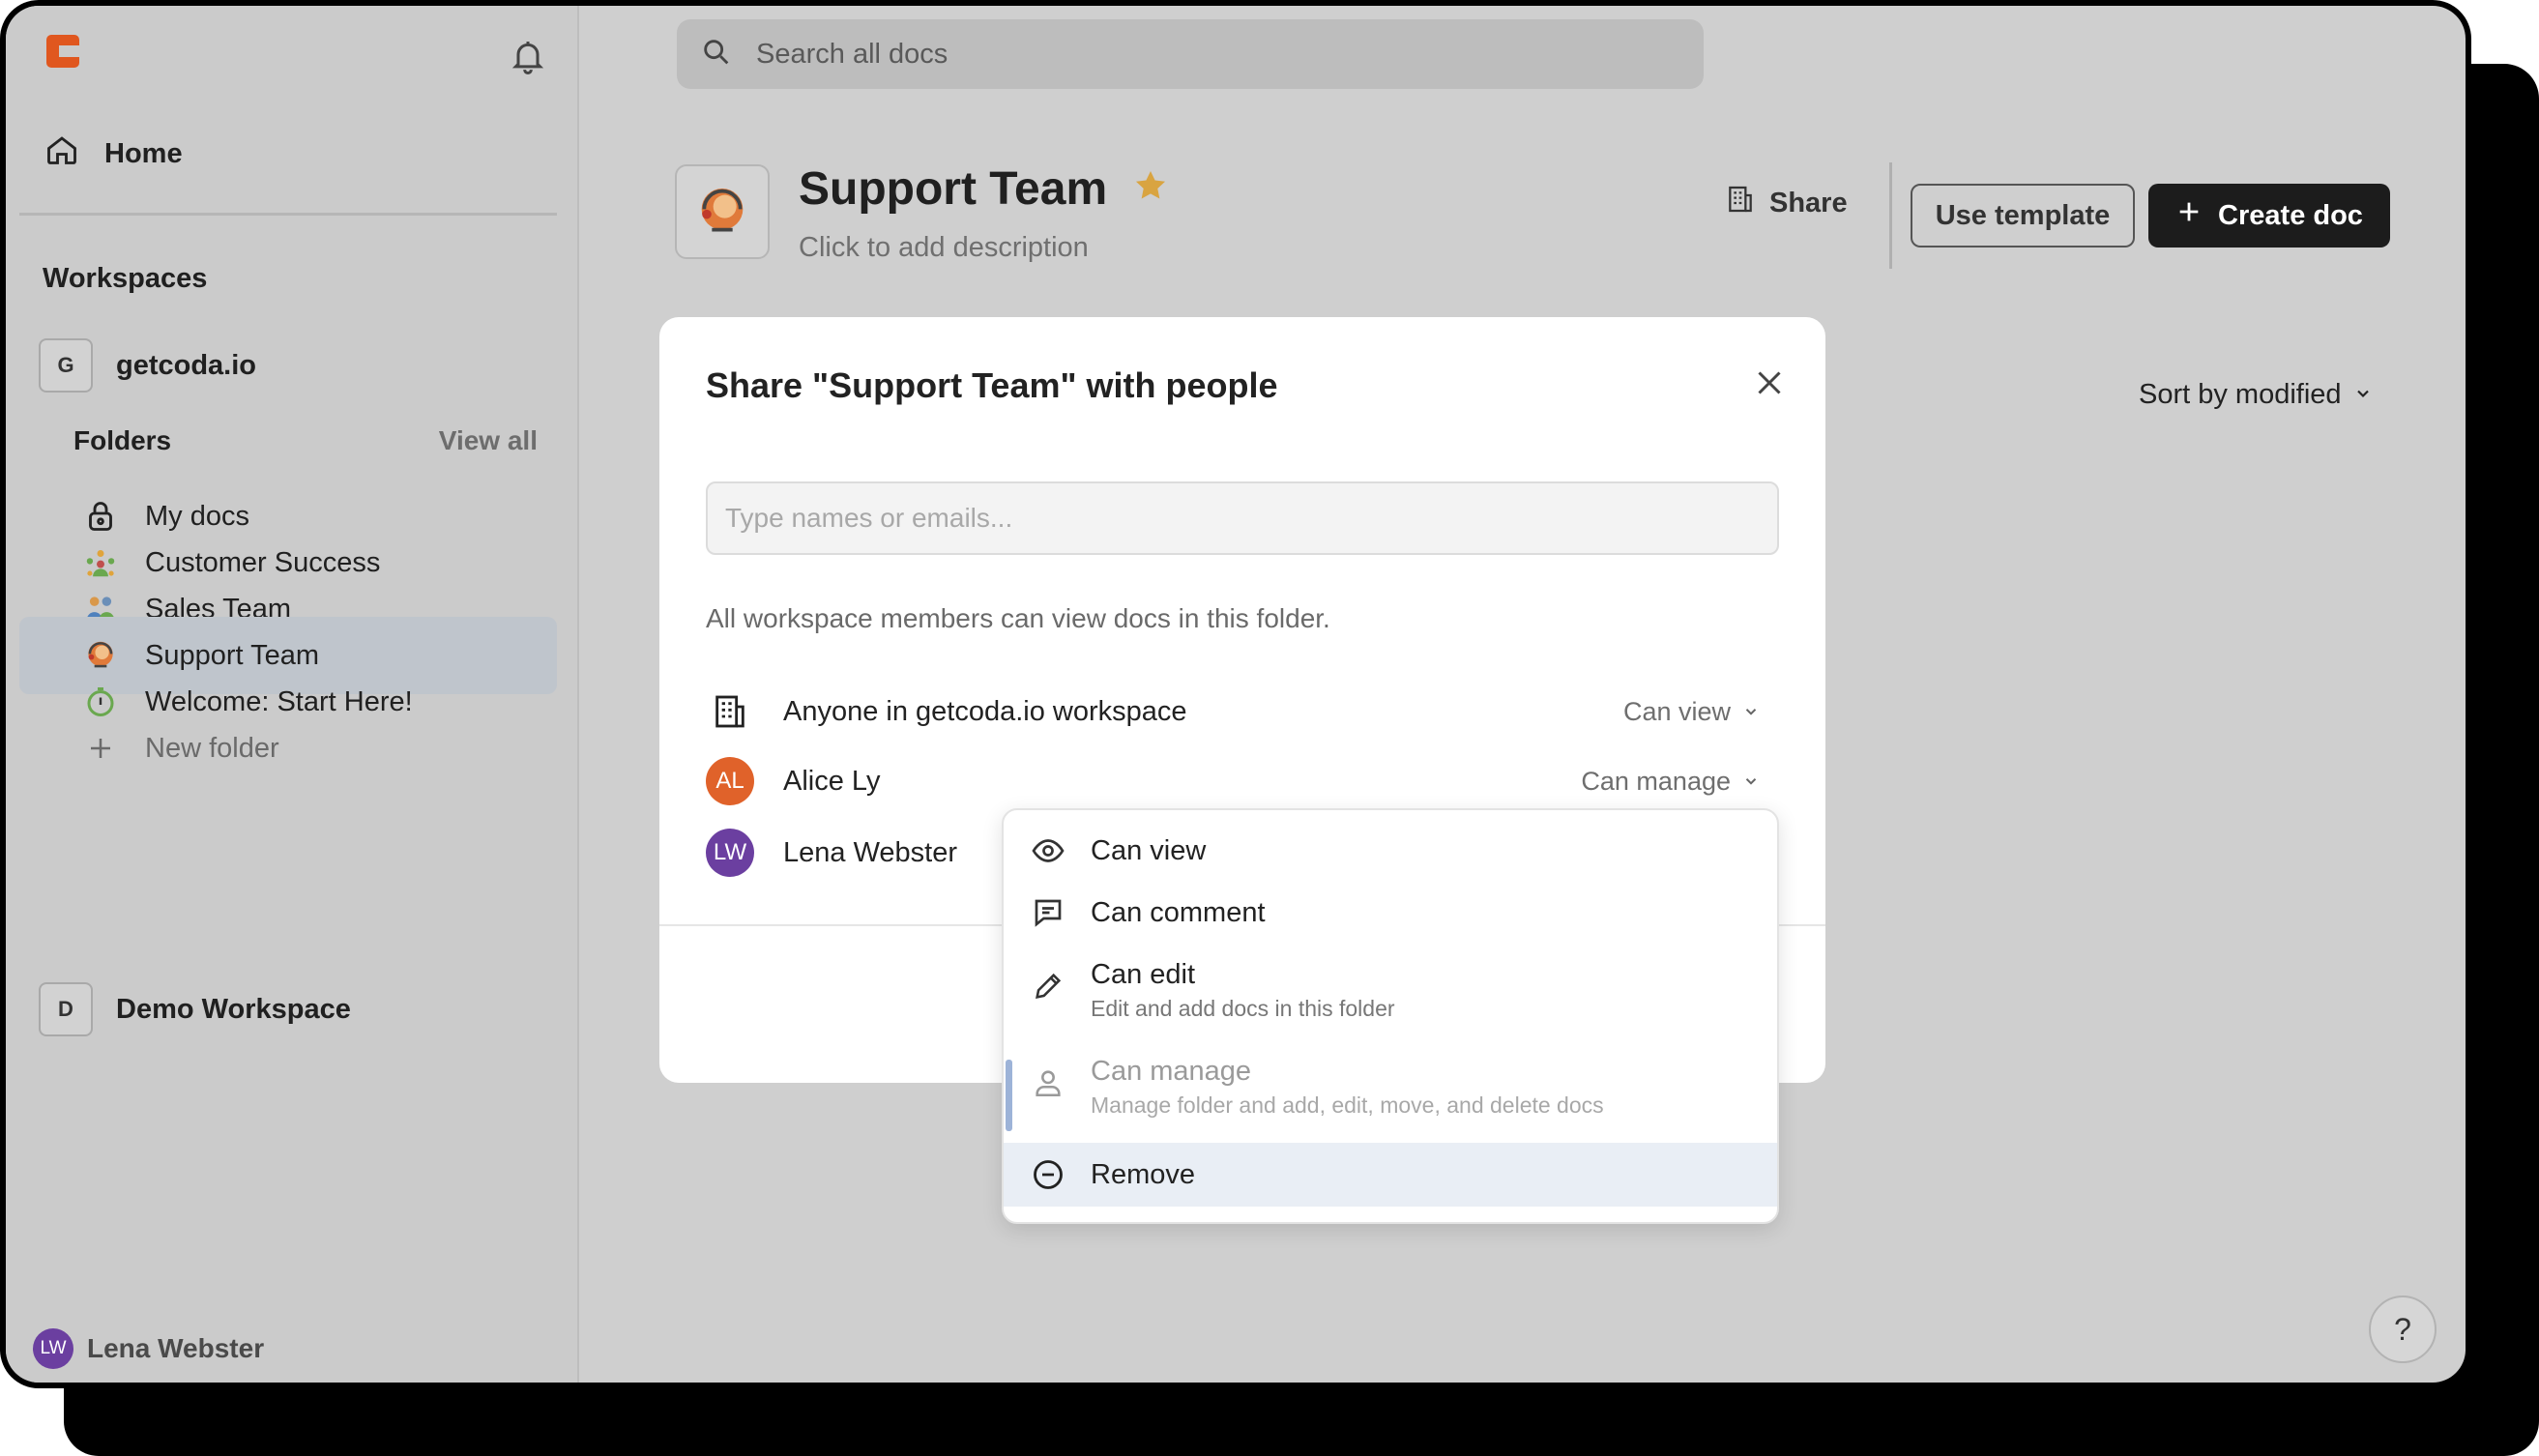  I want to click on workspace-demo: D Demo Workspace, so click(195, 1009).